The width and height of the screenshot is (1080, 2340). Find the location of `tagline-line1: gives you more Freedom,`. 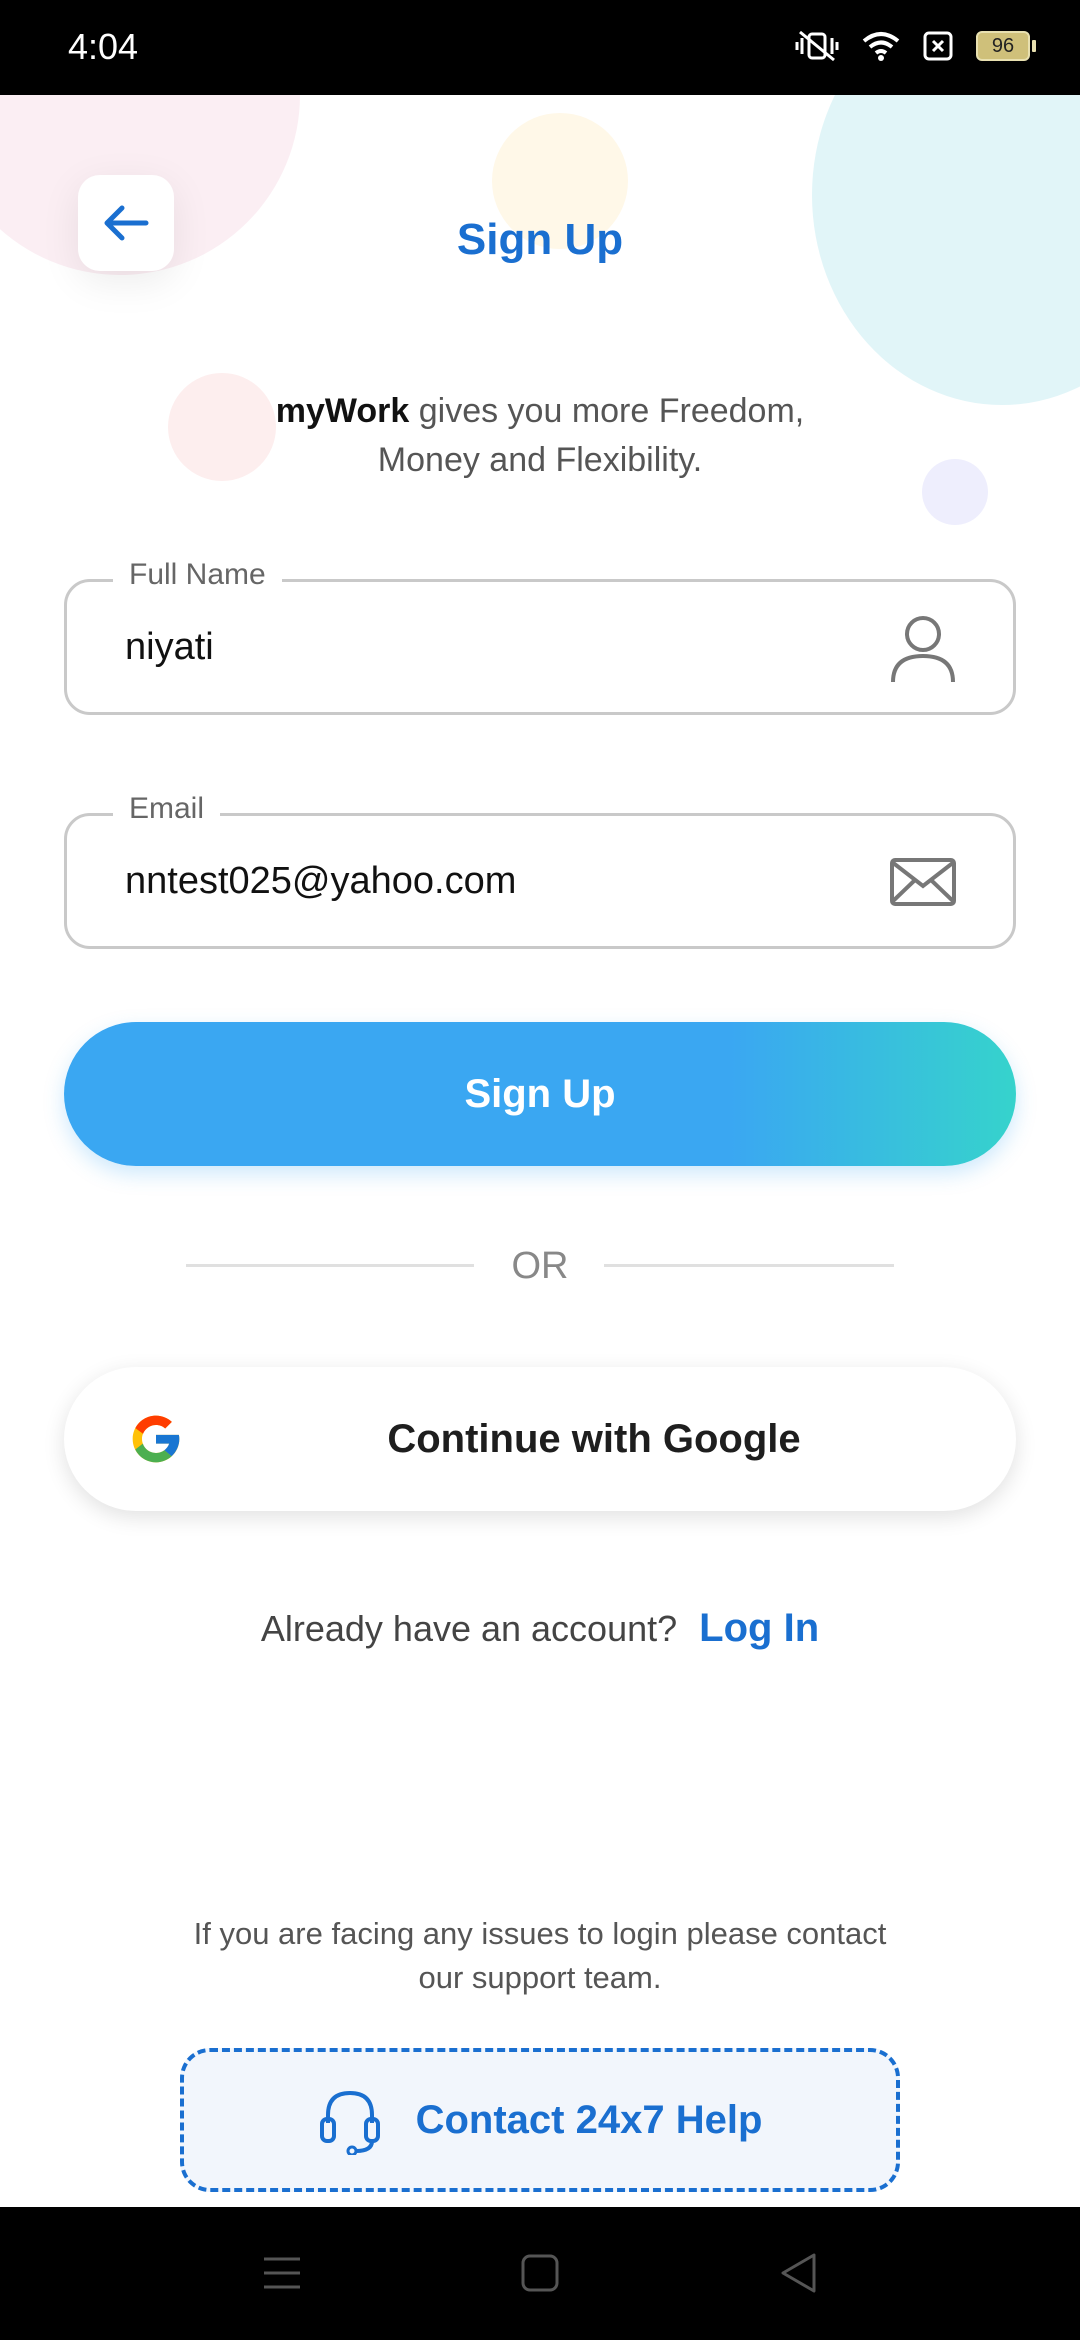

tagline-line1: gives you more Freedom, is located at coordinates (607, 411).